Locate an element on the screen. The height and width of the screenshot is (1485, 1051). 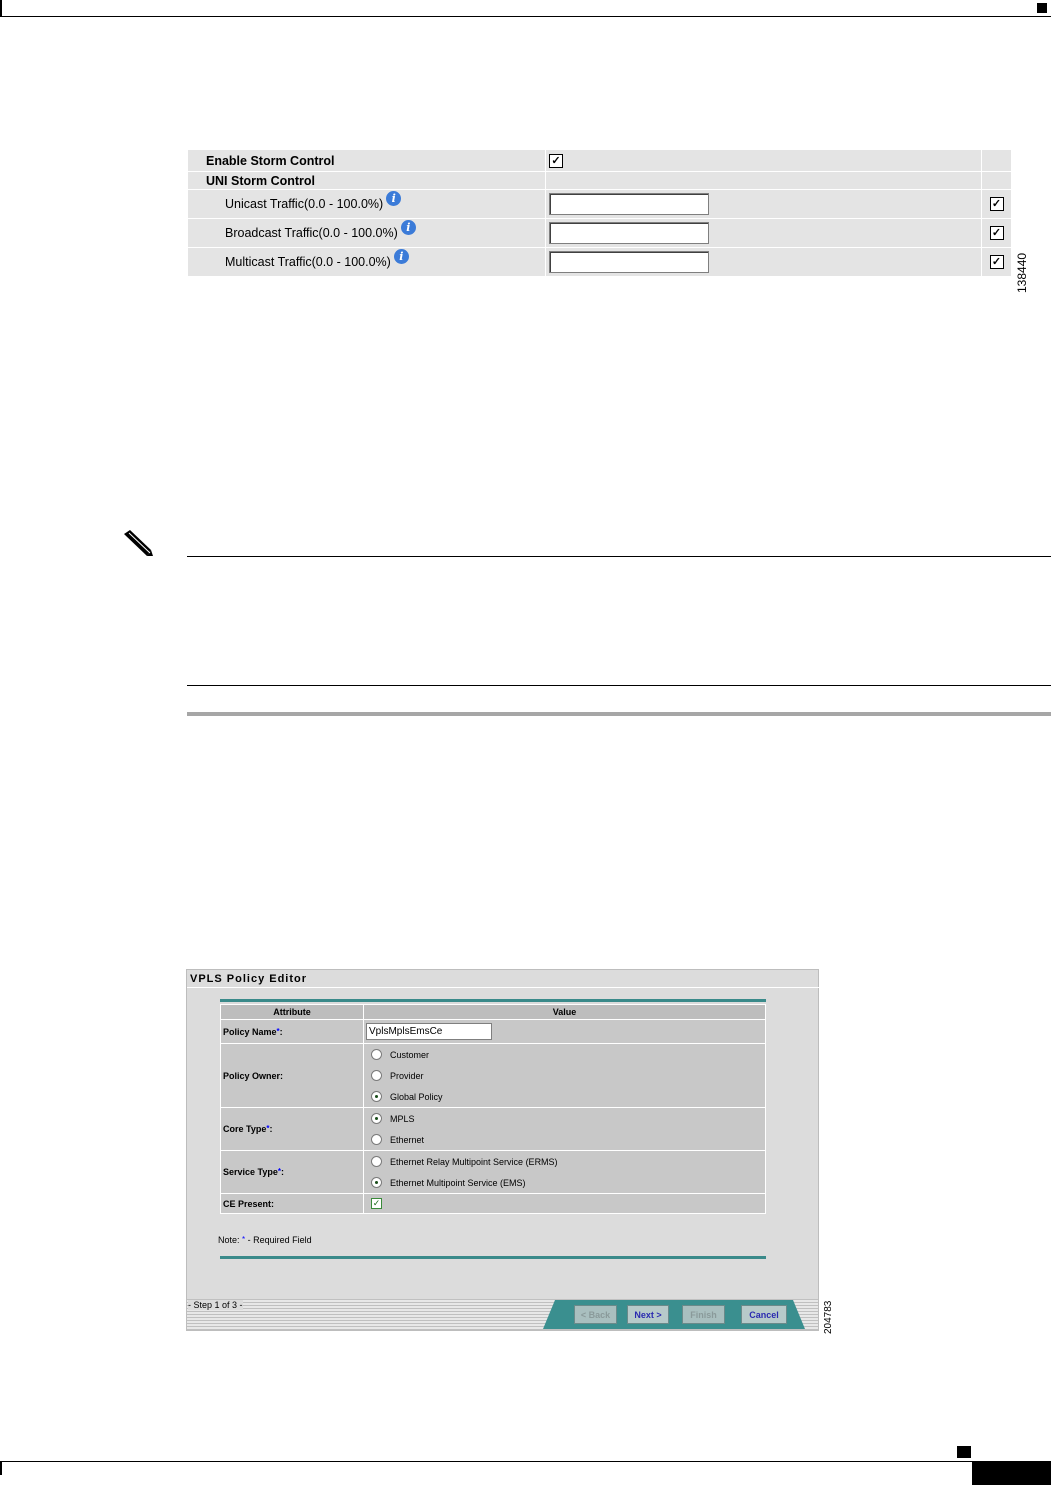
enable-storm-control-checkbox: ✓ is located at coordinates (556, 160).